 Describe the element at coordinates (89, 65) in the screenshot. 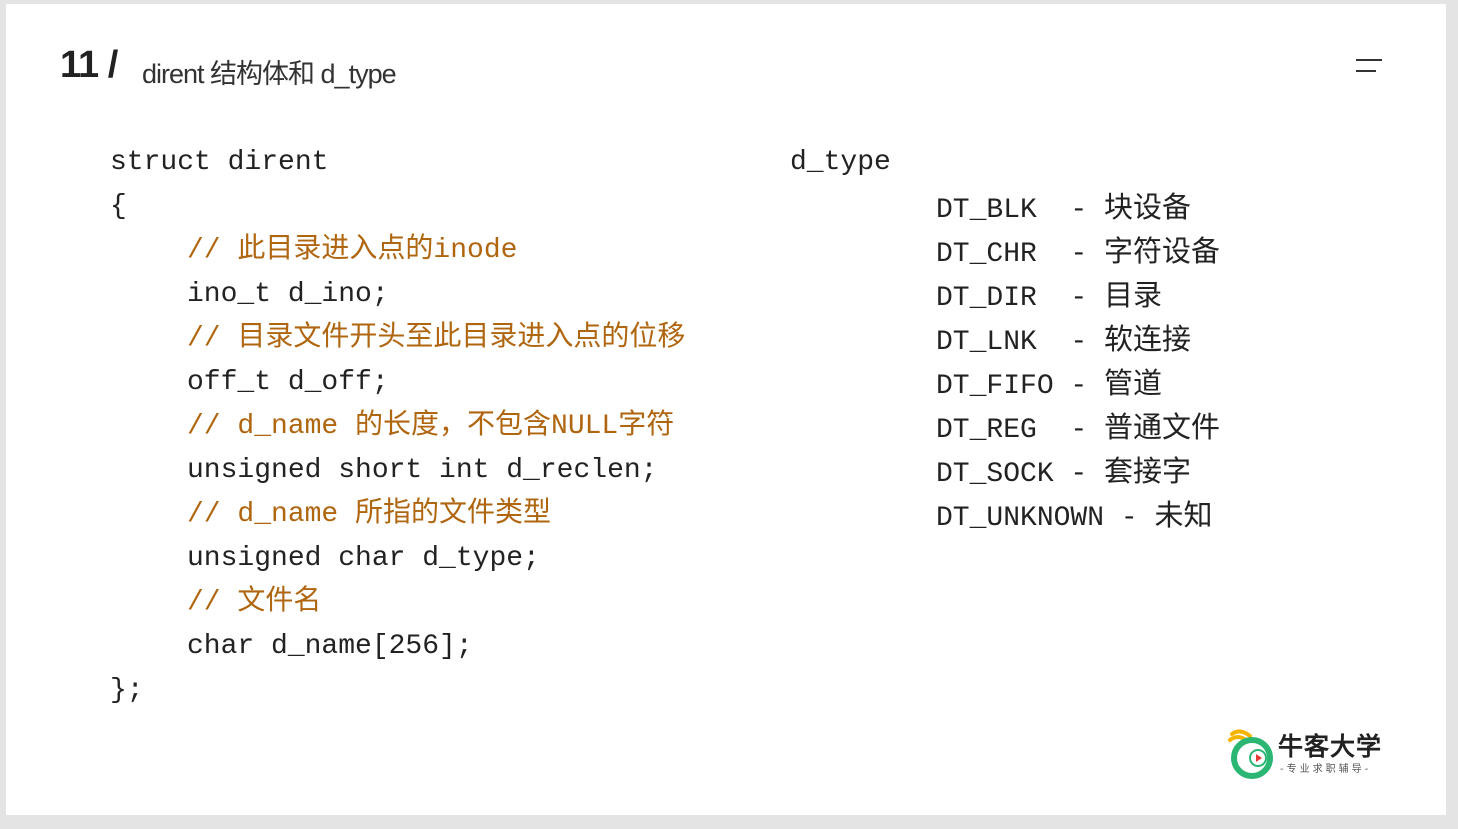

I see `slide-number: 11 /` at that location.